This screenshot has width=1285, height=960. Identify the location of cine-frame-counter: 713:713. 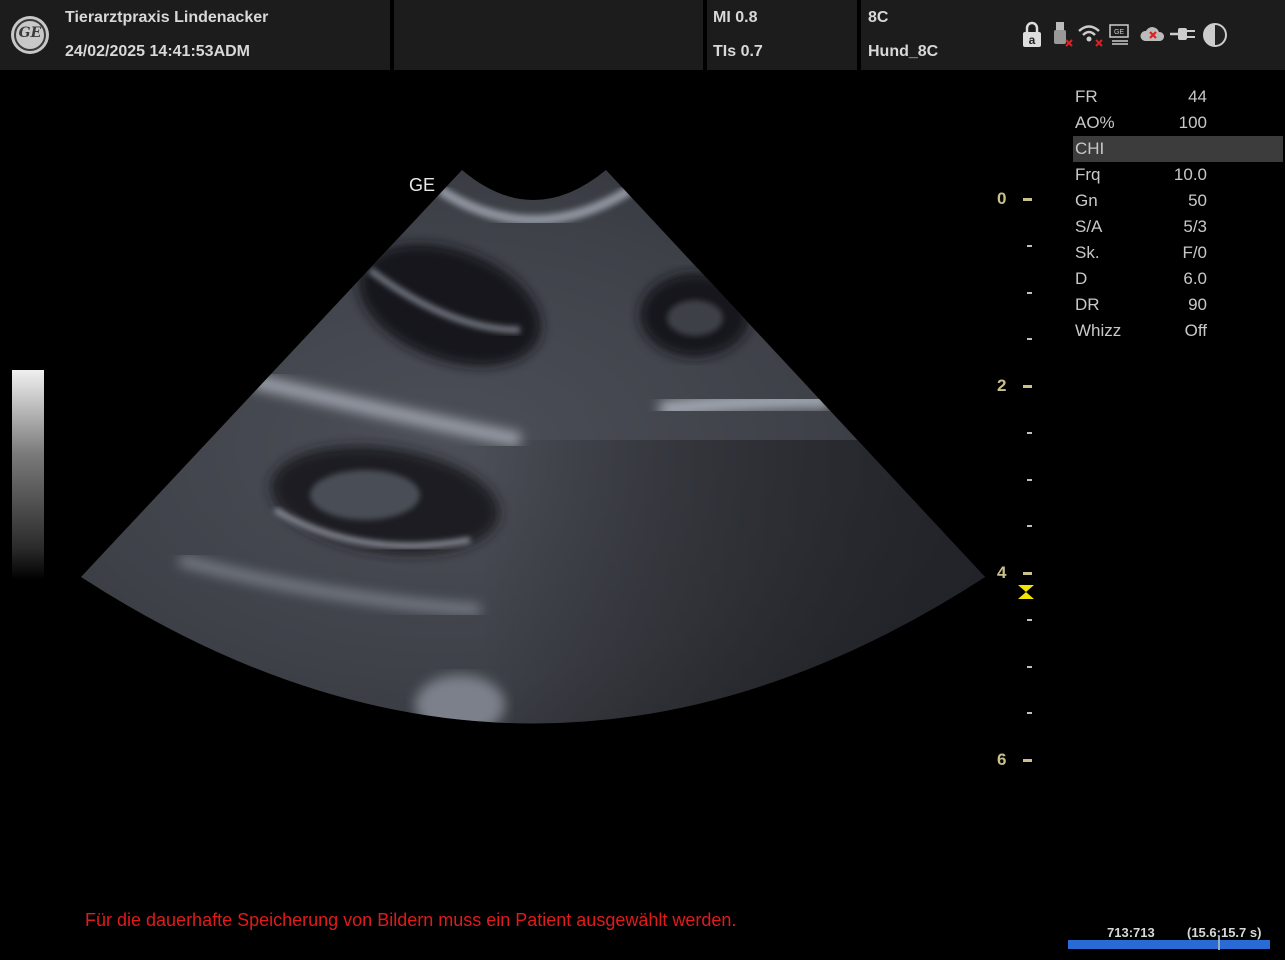
(1131, 932).